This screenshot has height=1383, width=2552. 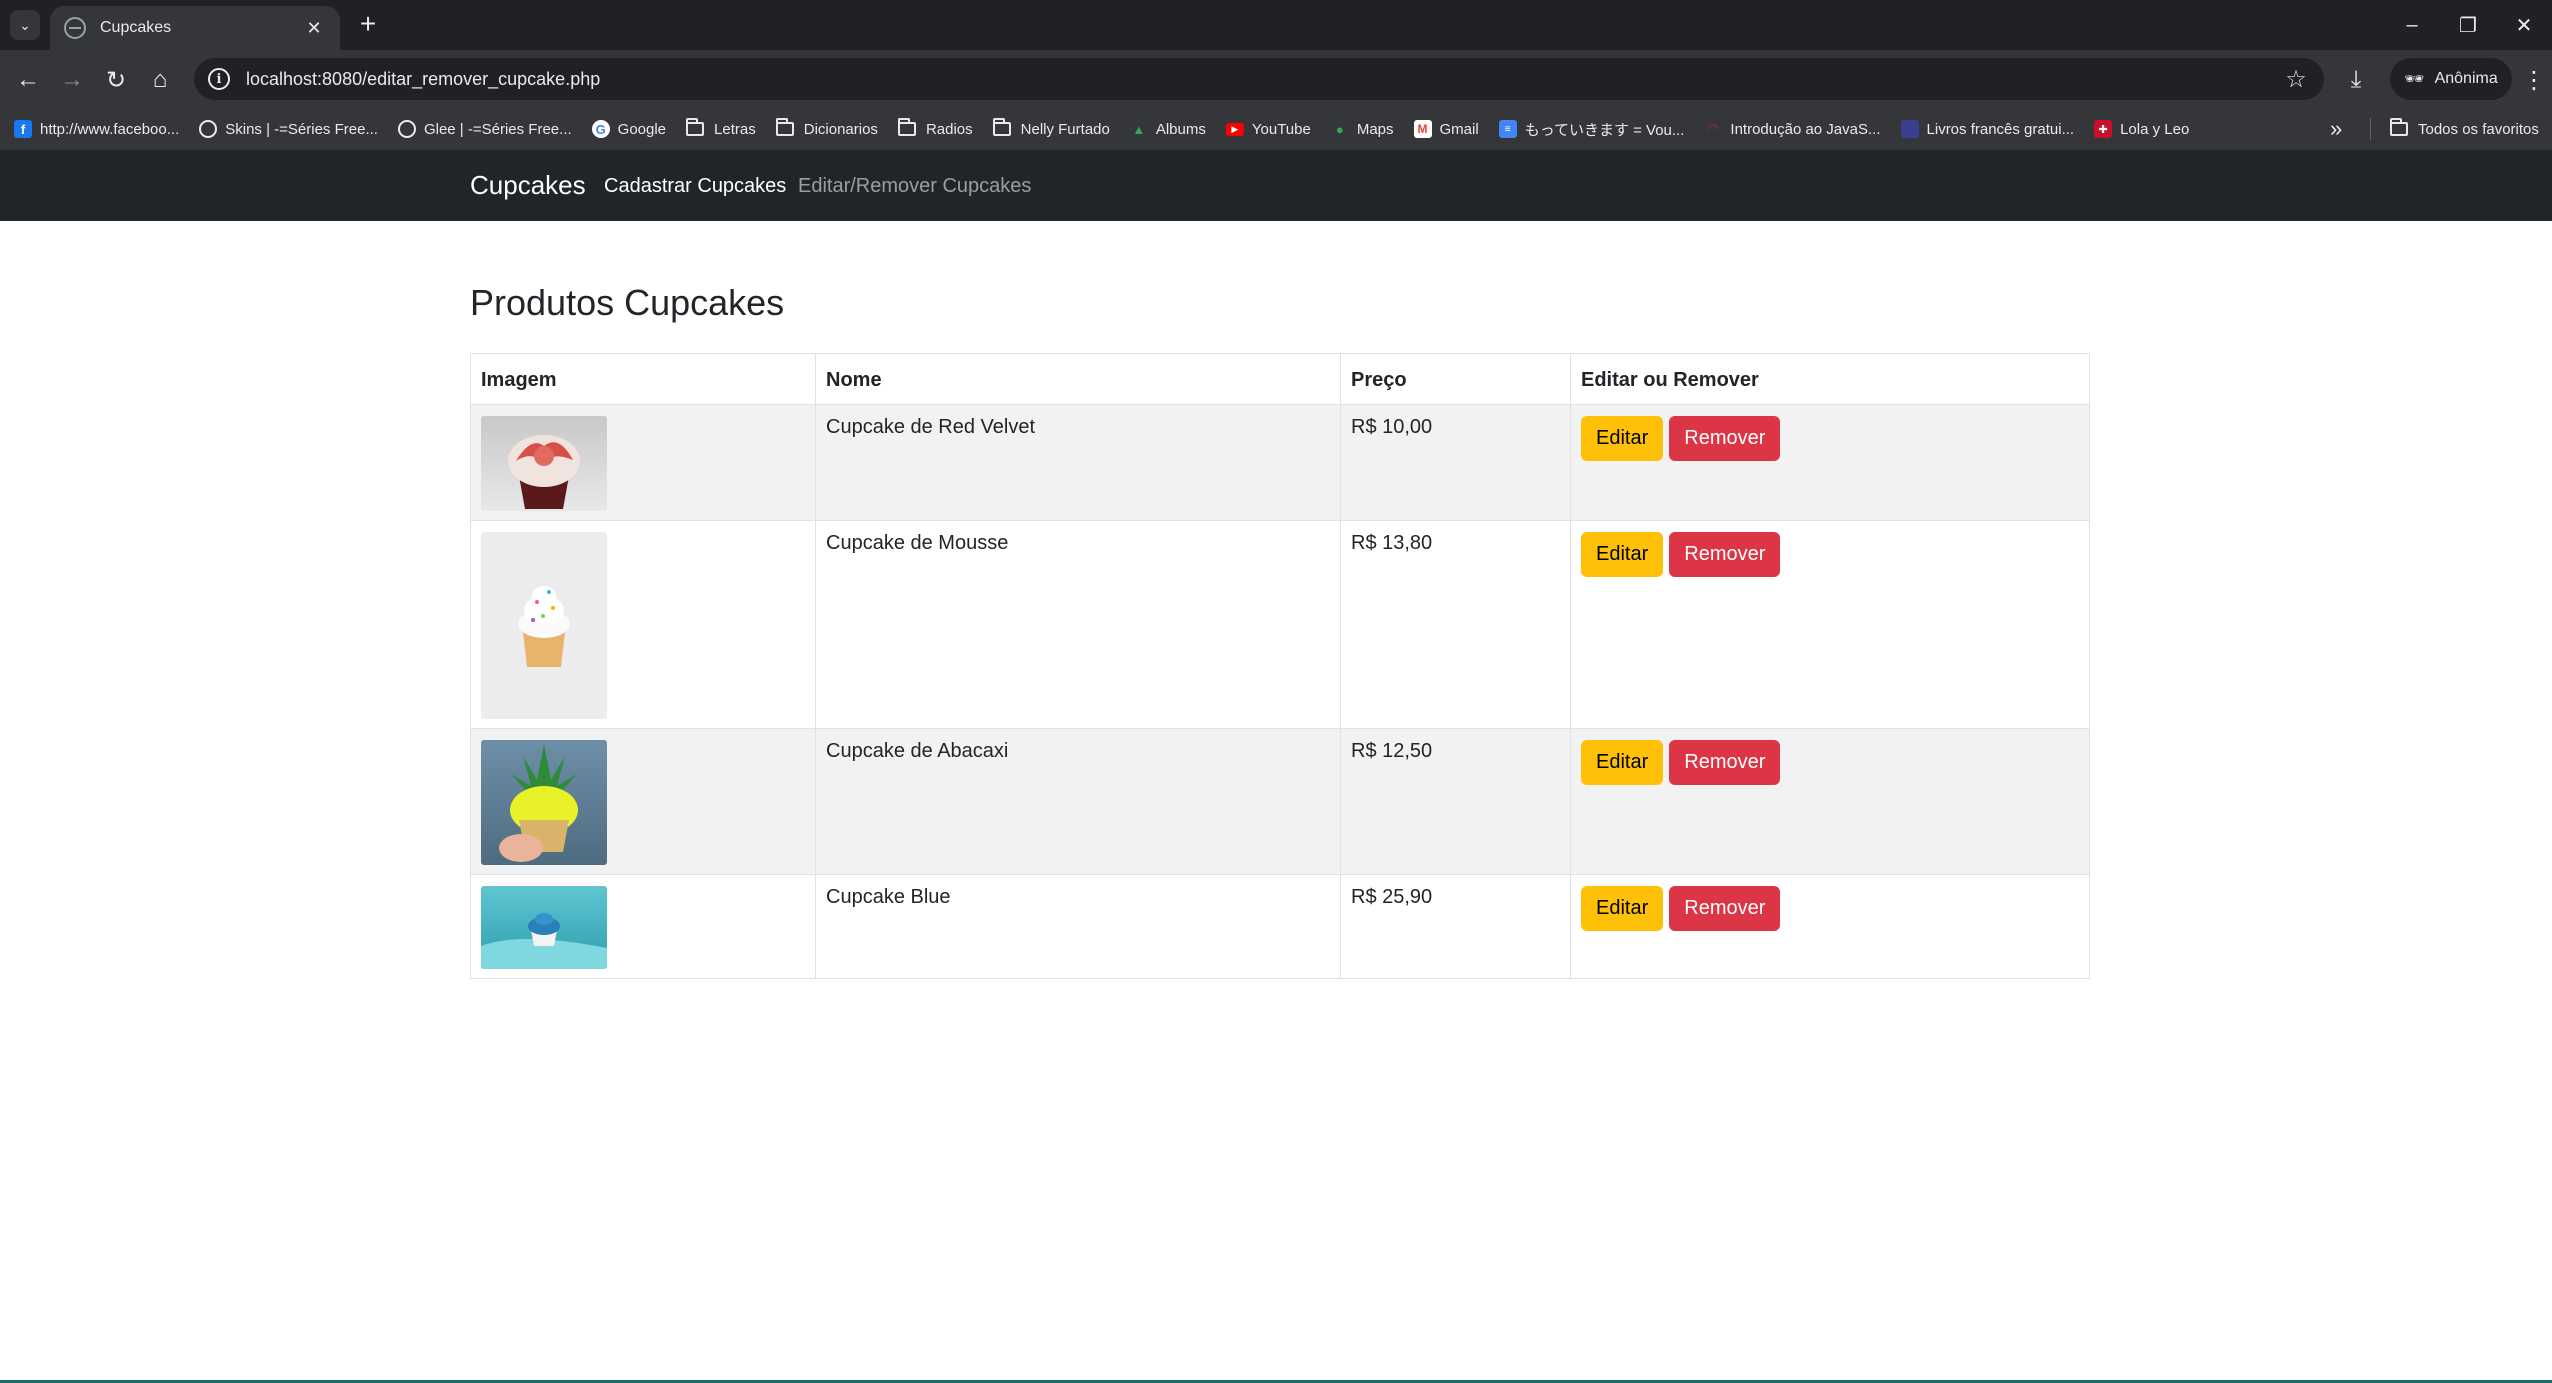 What do you see at coordinates (368, 25) in the screenshot?
I see `new-tab-button: +` at bounding box center [368, 25].